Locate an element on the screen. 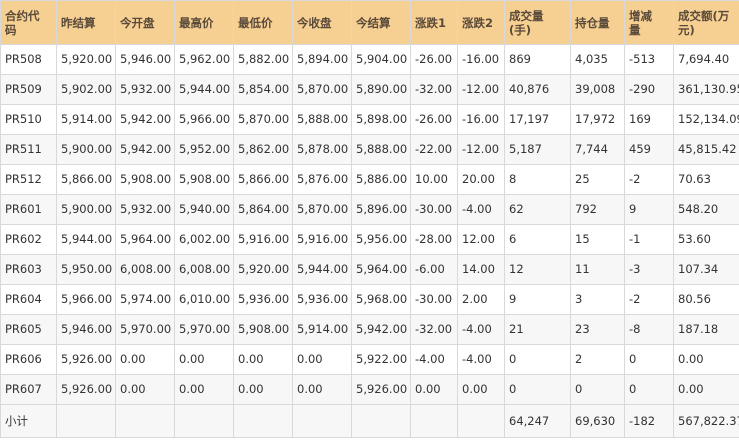 The image size is (739, 446). table-cell: -513 is located at coordinates (649, 59).